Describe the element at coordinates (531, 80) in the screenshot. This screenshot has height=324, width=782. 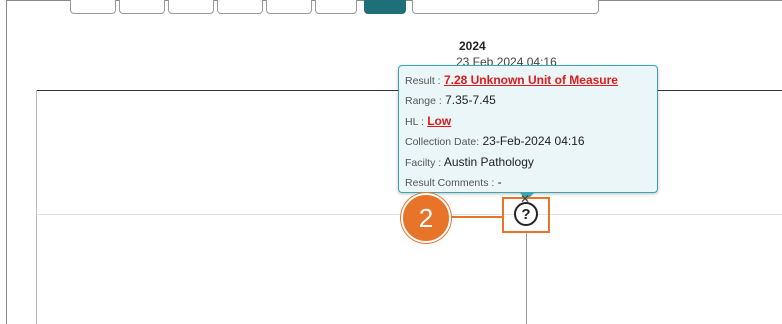
I see `tooltip-result-value: 7.28 Unknown Unit of Measure` at that location.